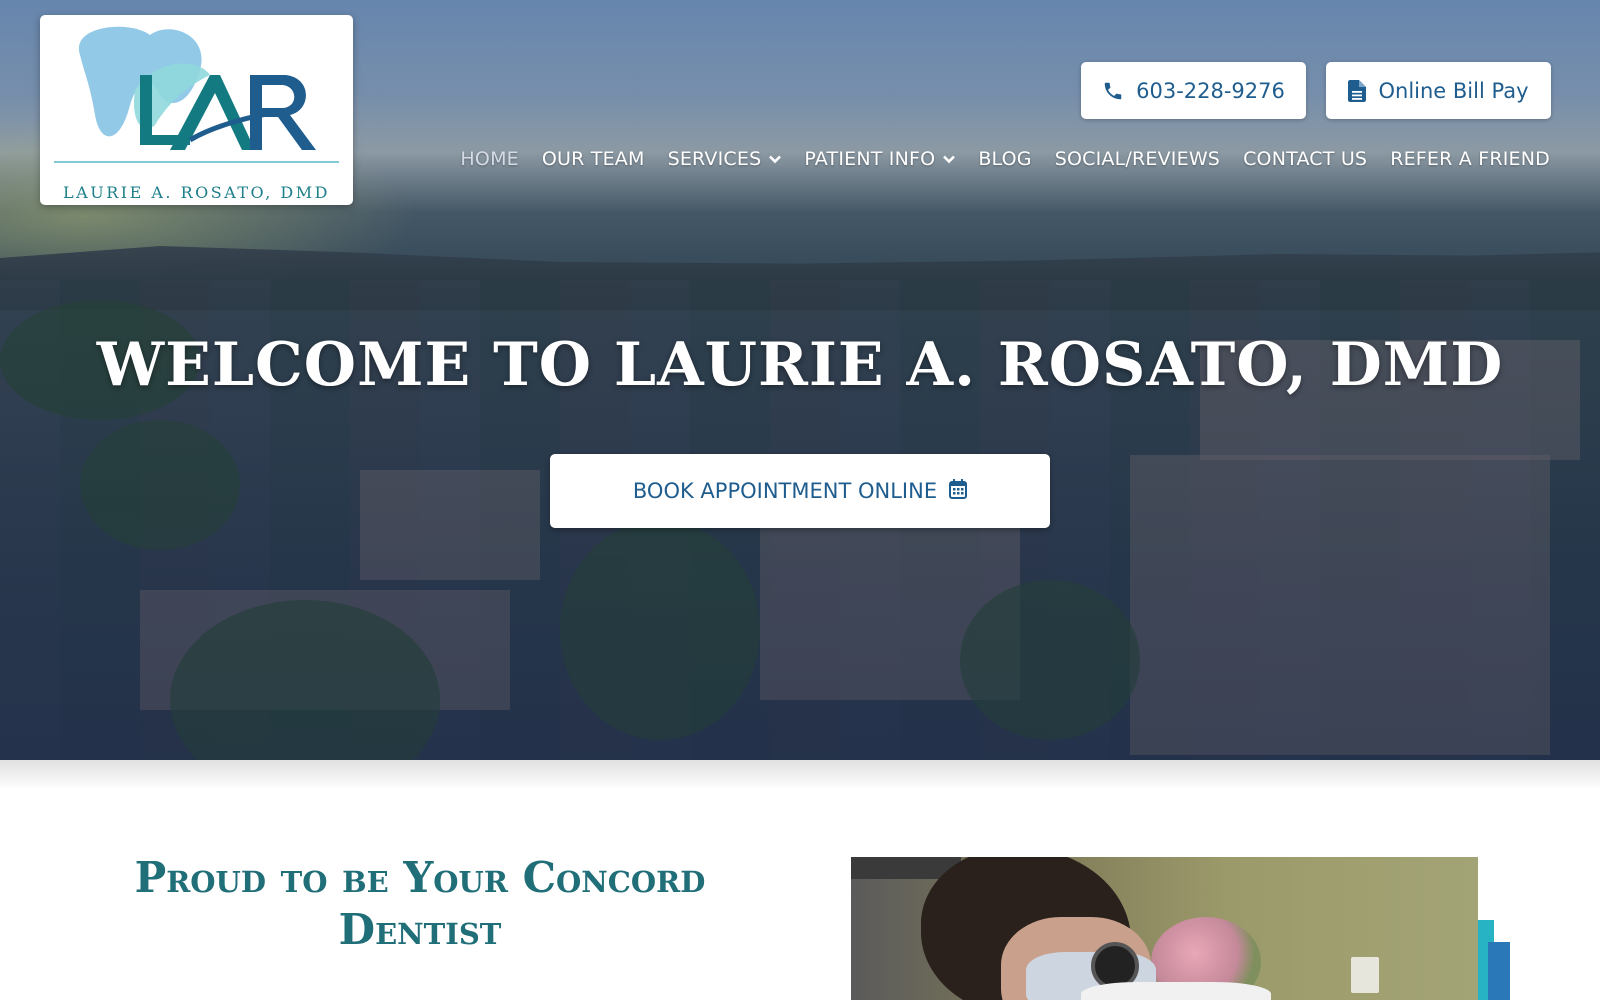  I want to click on tooth-logo-icon, so click(196, 94).